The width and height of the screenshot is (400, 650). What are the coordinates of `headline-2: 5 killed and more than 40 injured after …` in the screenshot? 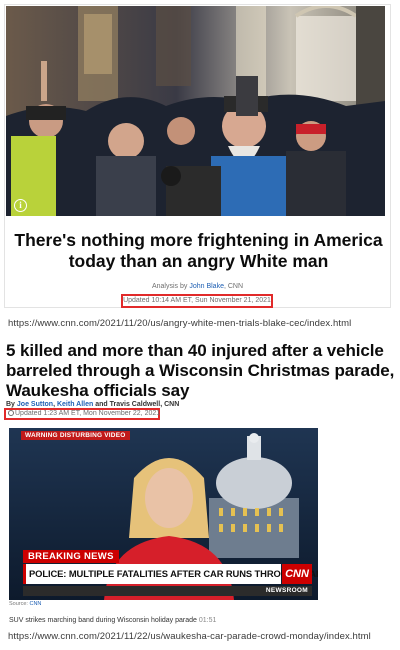 It's located at (202, 371).